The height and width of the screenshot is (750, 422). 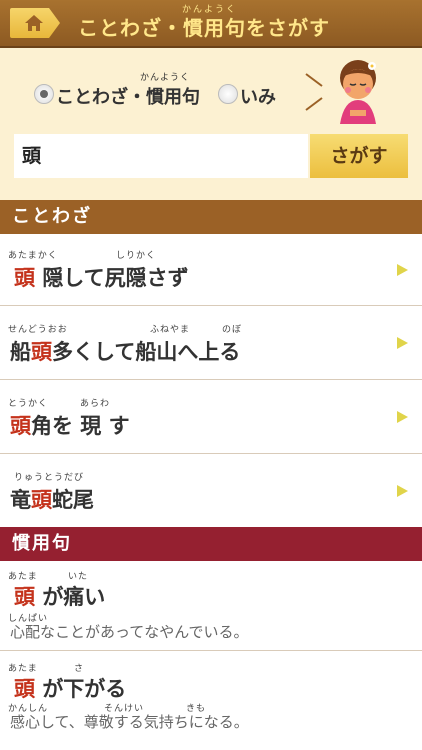 I want to click on page-title: ことわざ・慣用句をさがす, so click(x=204, y=26).